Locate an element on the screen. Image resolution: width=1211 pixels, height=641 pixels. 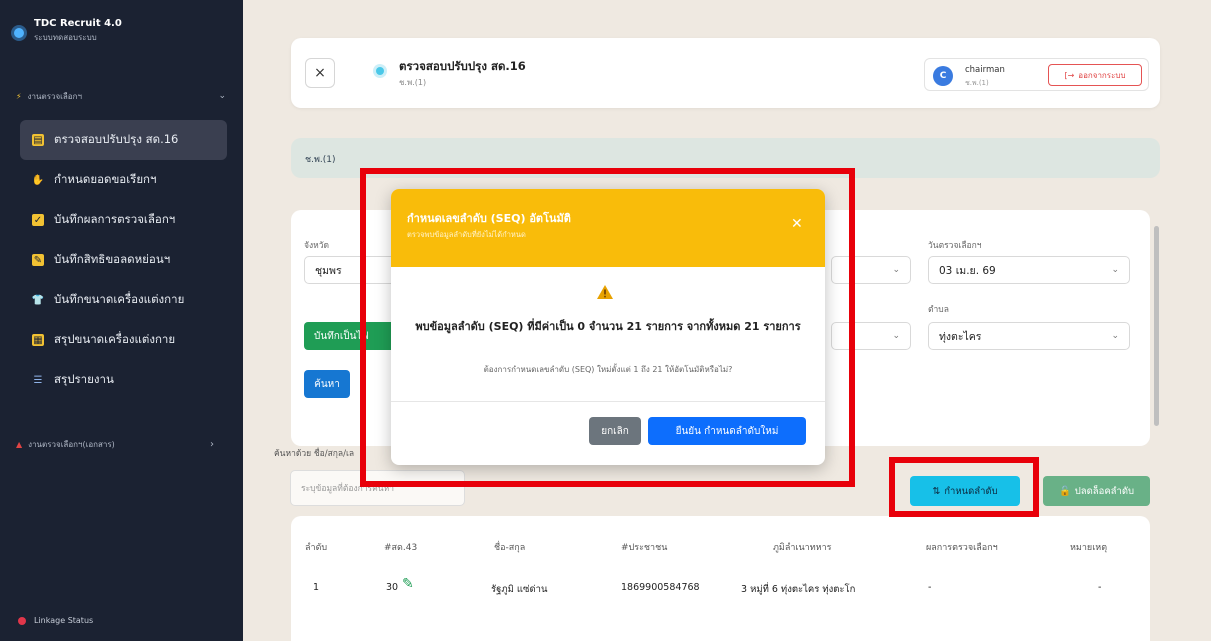
chevron-right-icon: › is located at coordinates (212, 444).